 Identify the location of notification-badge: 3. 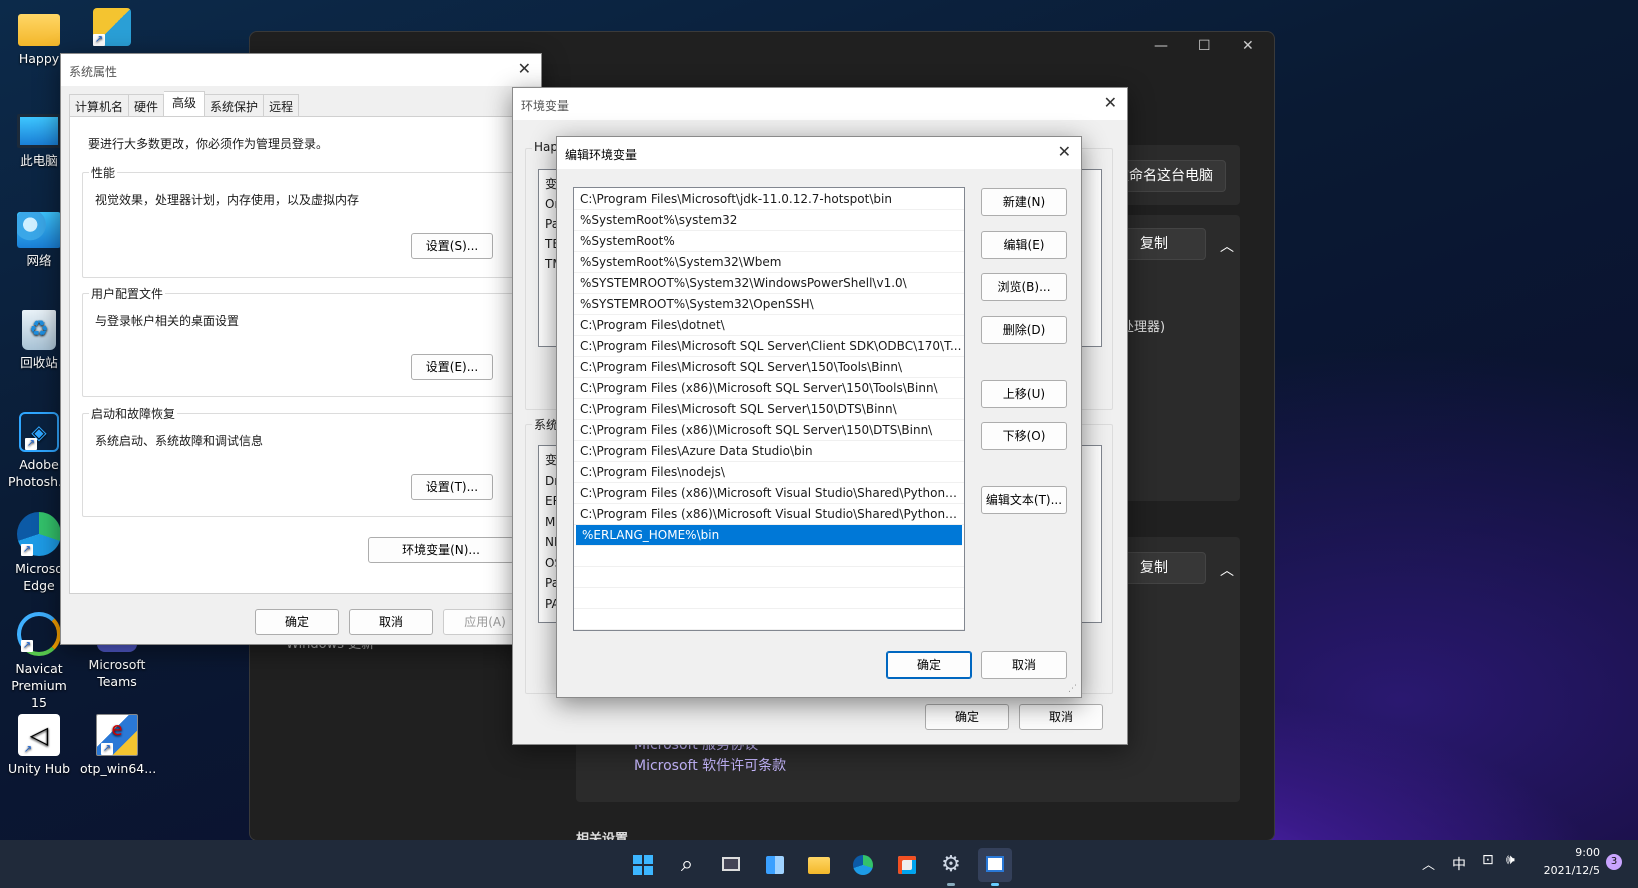
(1614, 862).